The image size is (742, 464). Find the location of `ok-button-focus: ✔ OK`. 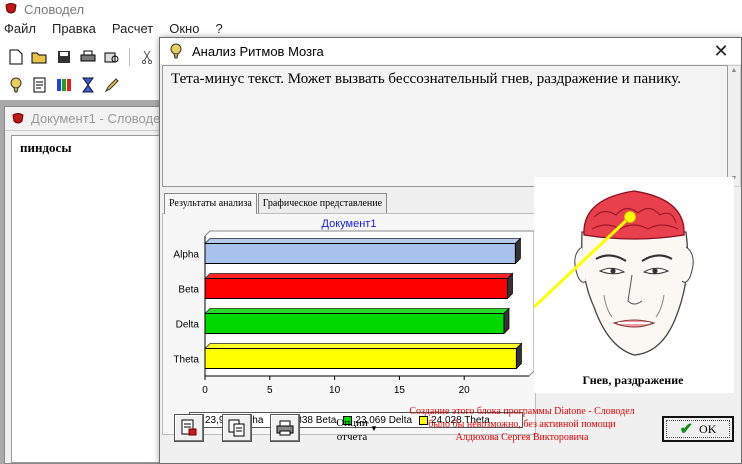

ok-button-focus: ✔ OK is located at coordinates (698, 429).